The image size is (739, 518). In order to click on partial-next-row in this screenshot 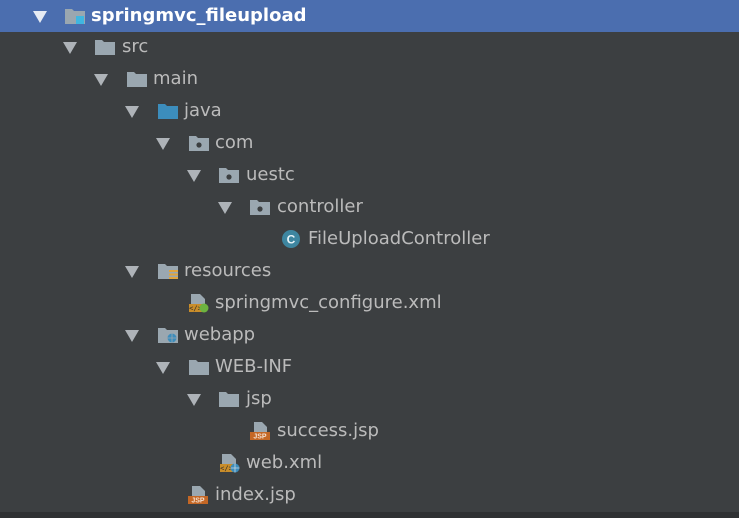, I will do `click(369, 515)`.